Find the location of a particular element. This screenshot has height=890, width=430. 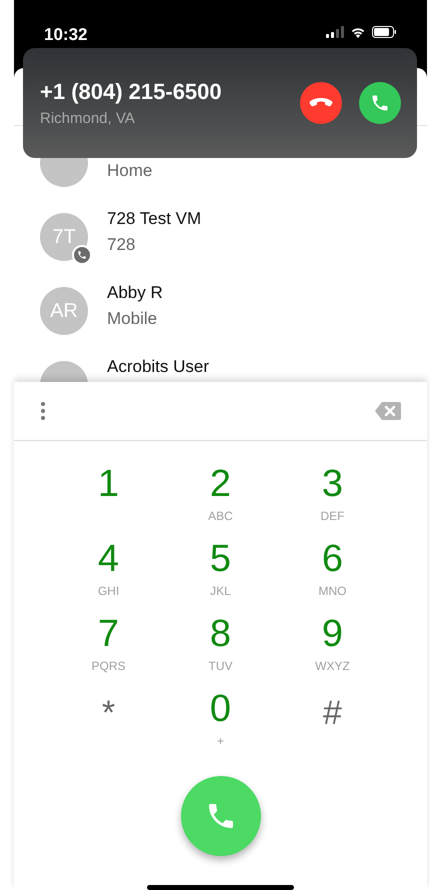

contact-subtitle: Home is located at coordinates (129, 171).